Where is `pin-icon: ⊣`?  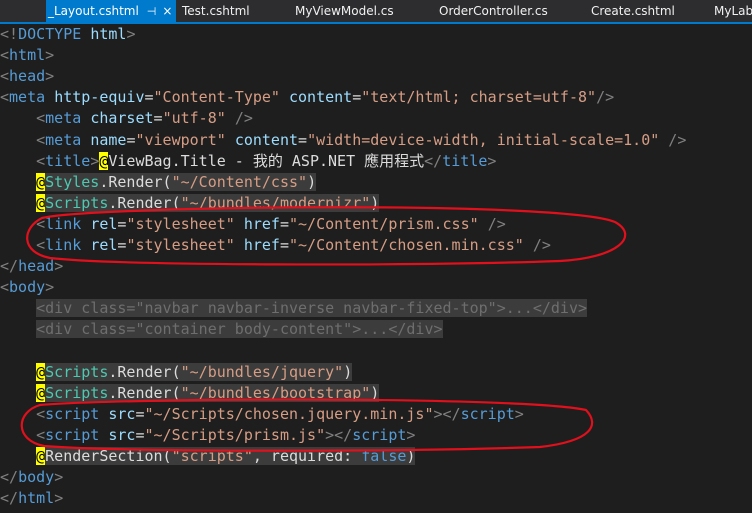
pin-icon: ⊣ is located at coordinates (152, 11).